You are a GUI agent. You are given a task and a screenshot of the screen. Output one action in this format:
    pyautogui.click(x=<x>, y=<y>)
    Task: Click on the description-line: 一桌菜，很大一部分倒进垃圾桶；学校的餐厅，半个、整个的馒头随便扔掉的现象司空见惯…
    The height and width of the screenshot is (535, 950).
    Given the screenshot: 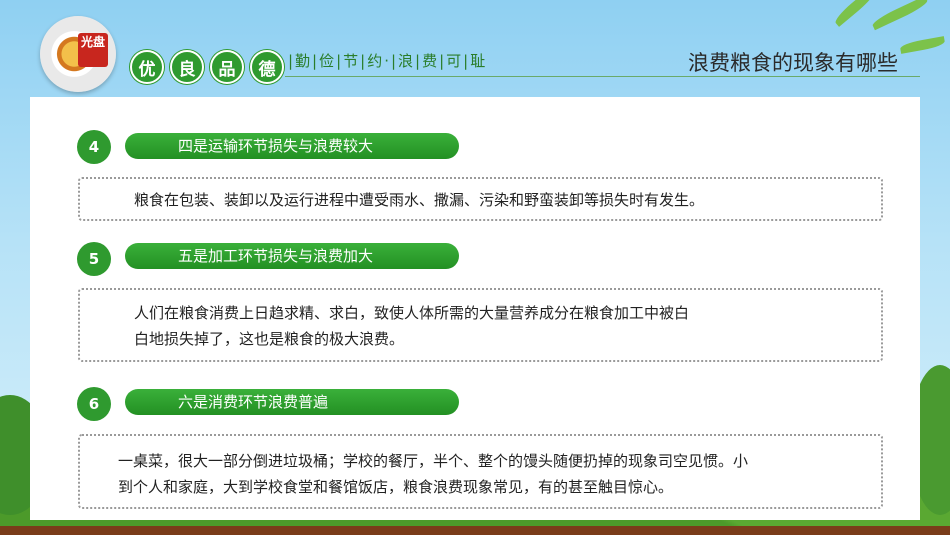 What is the action you would take?
    pyautogui.click(x=433, y=461)
    